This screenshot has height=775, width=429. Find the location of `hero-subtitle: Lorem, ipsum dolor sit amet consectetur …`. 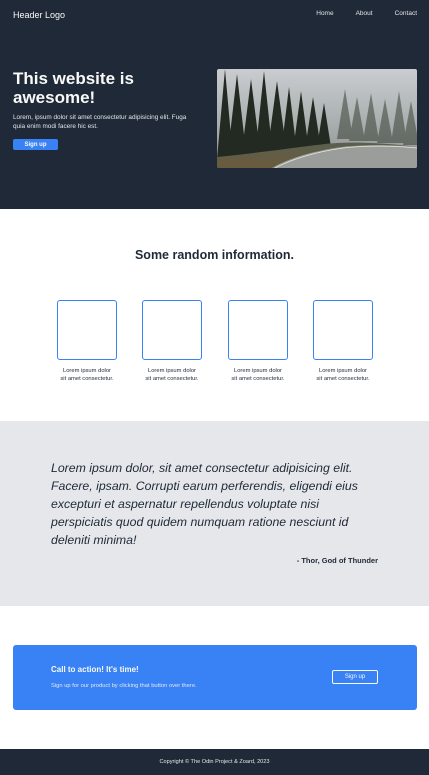

hero-subtitle: Lorem, ipsum dolor sit amet consectetur … is located at coordinates (100, 122).